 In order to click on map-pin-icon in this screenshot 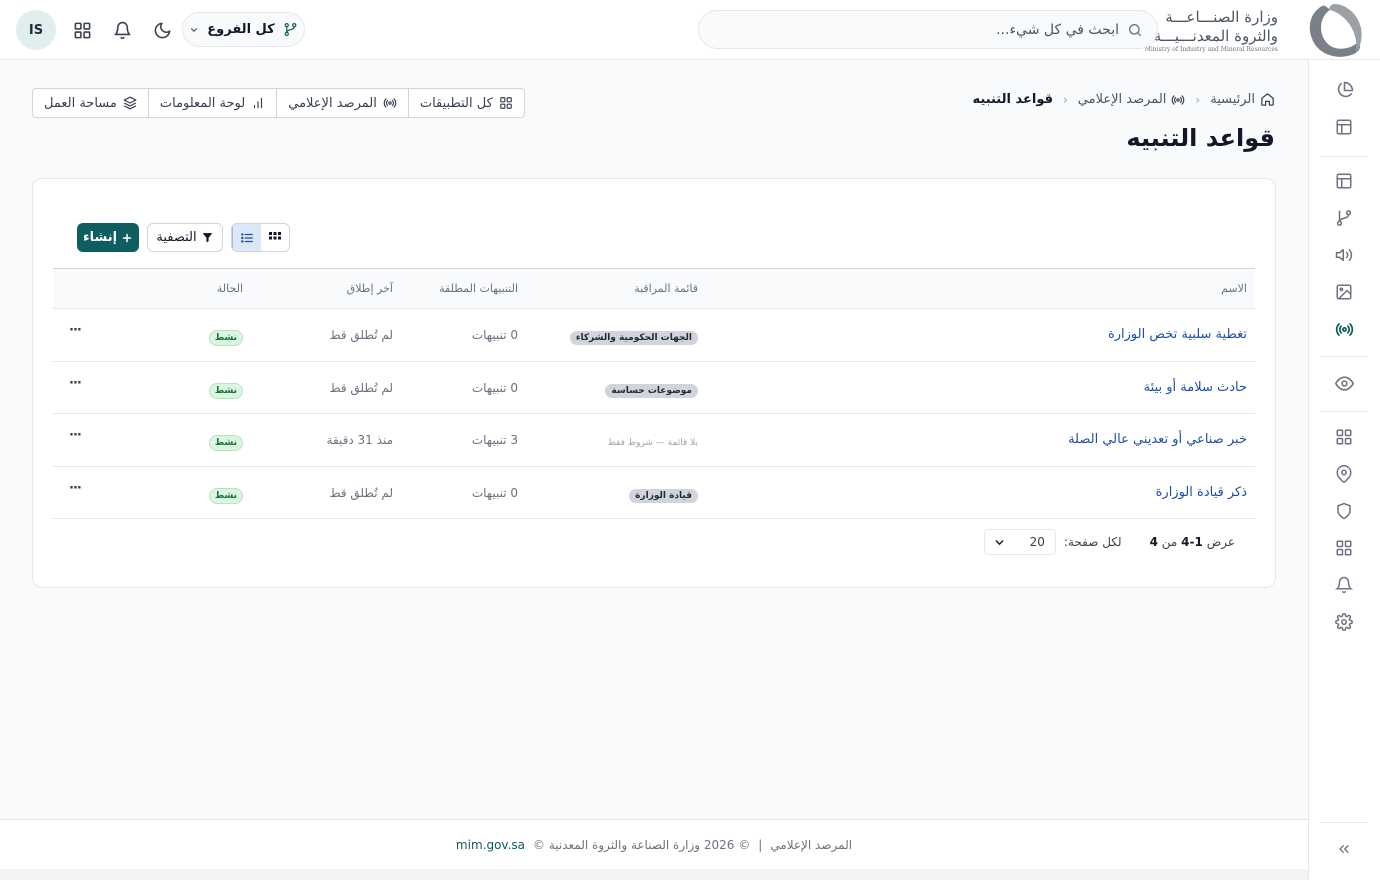, I will do `click(1344, 474)`.